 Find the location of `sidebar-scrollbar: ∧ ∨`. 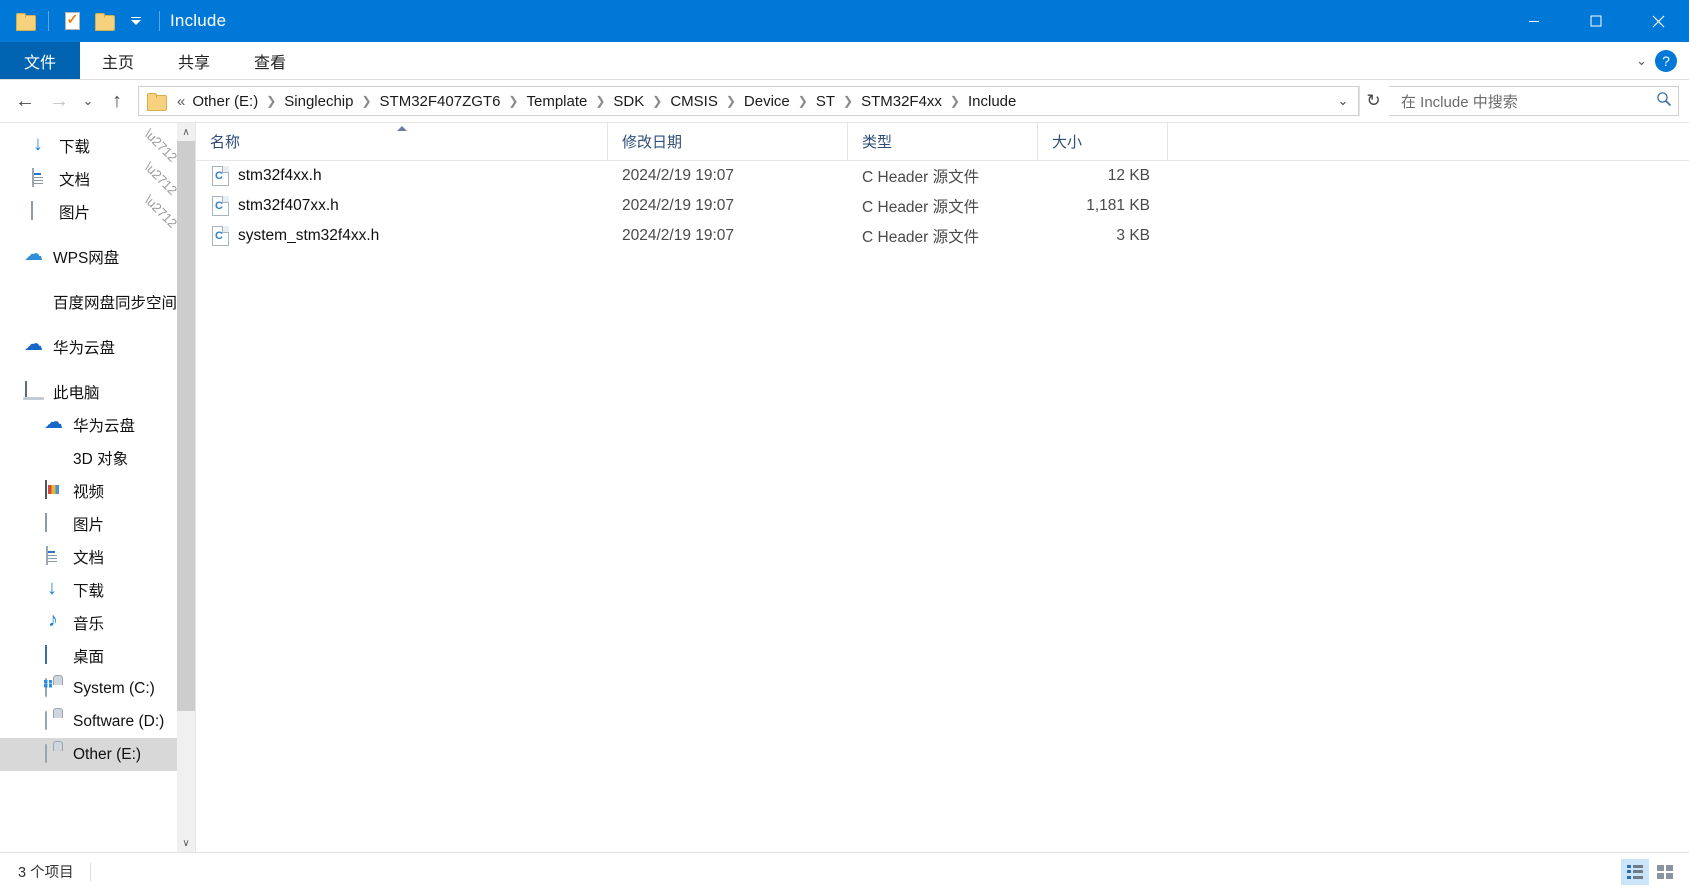

sidebar-scrollbar: ∧ ∨ is located at coordinates (186, 487).